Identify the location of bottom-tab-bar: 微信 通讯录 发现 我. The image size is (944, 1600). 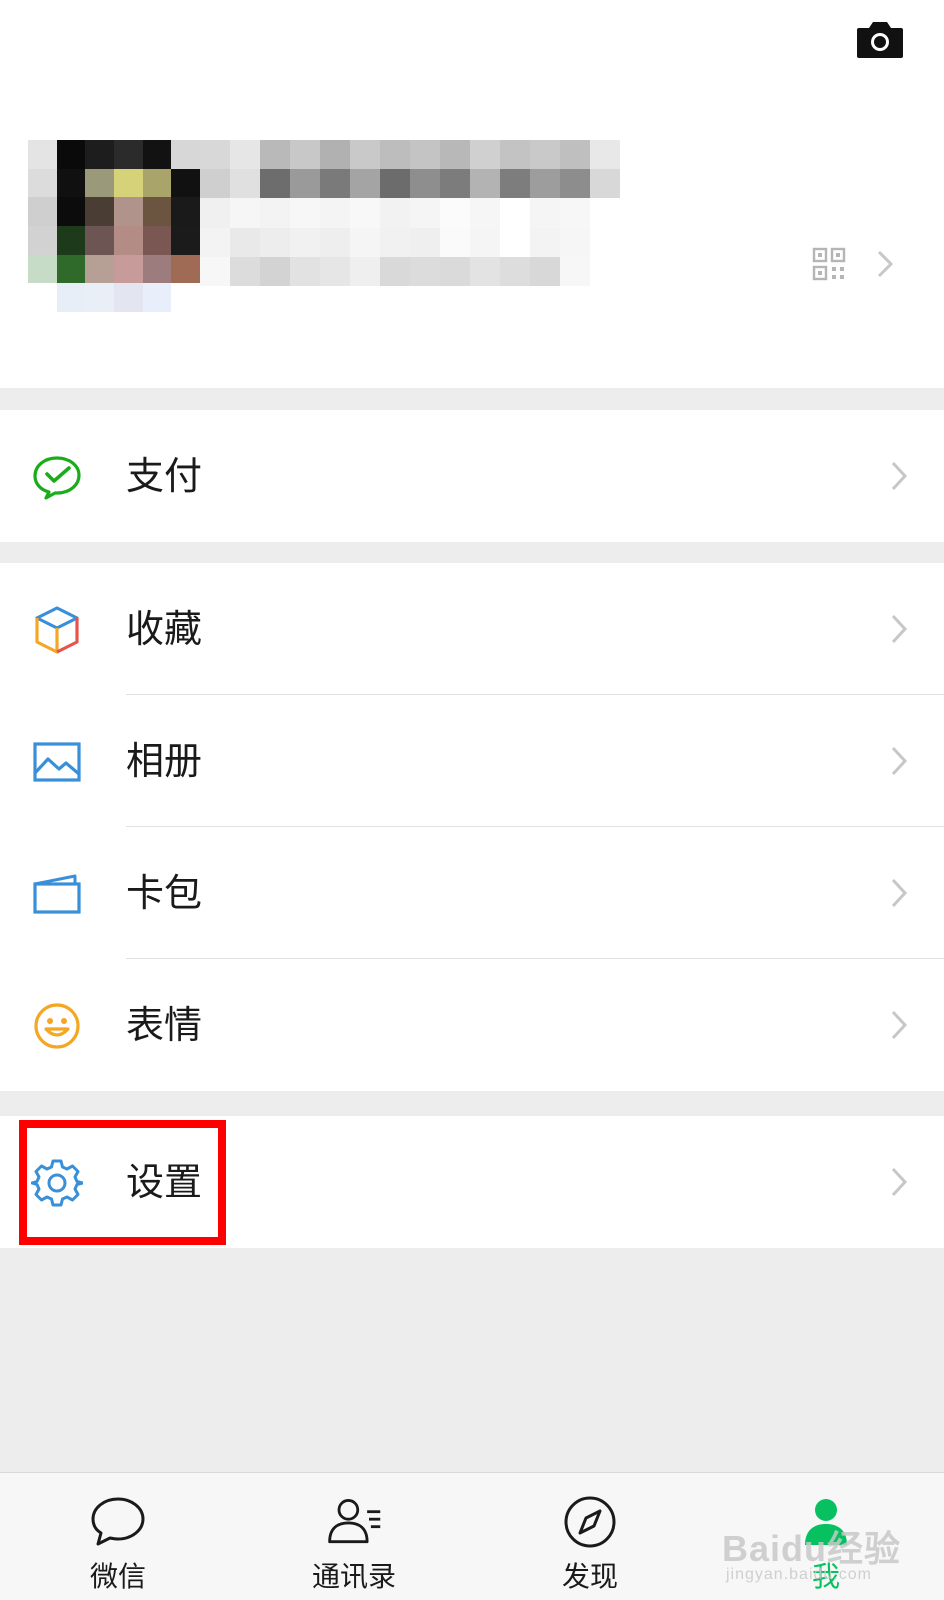
(472, 1536).